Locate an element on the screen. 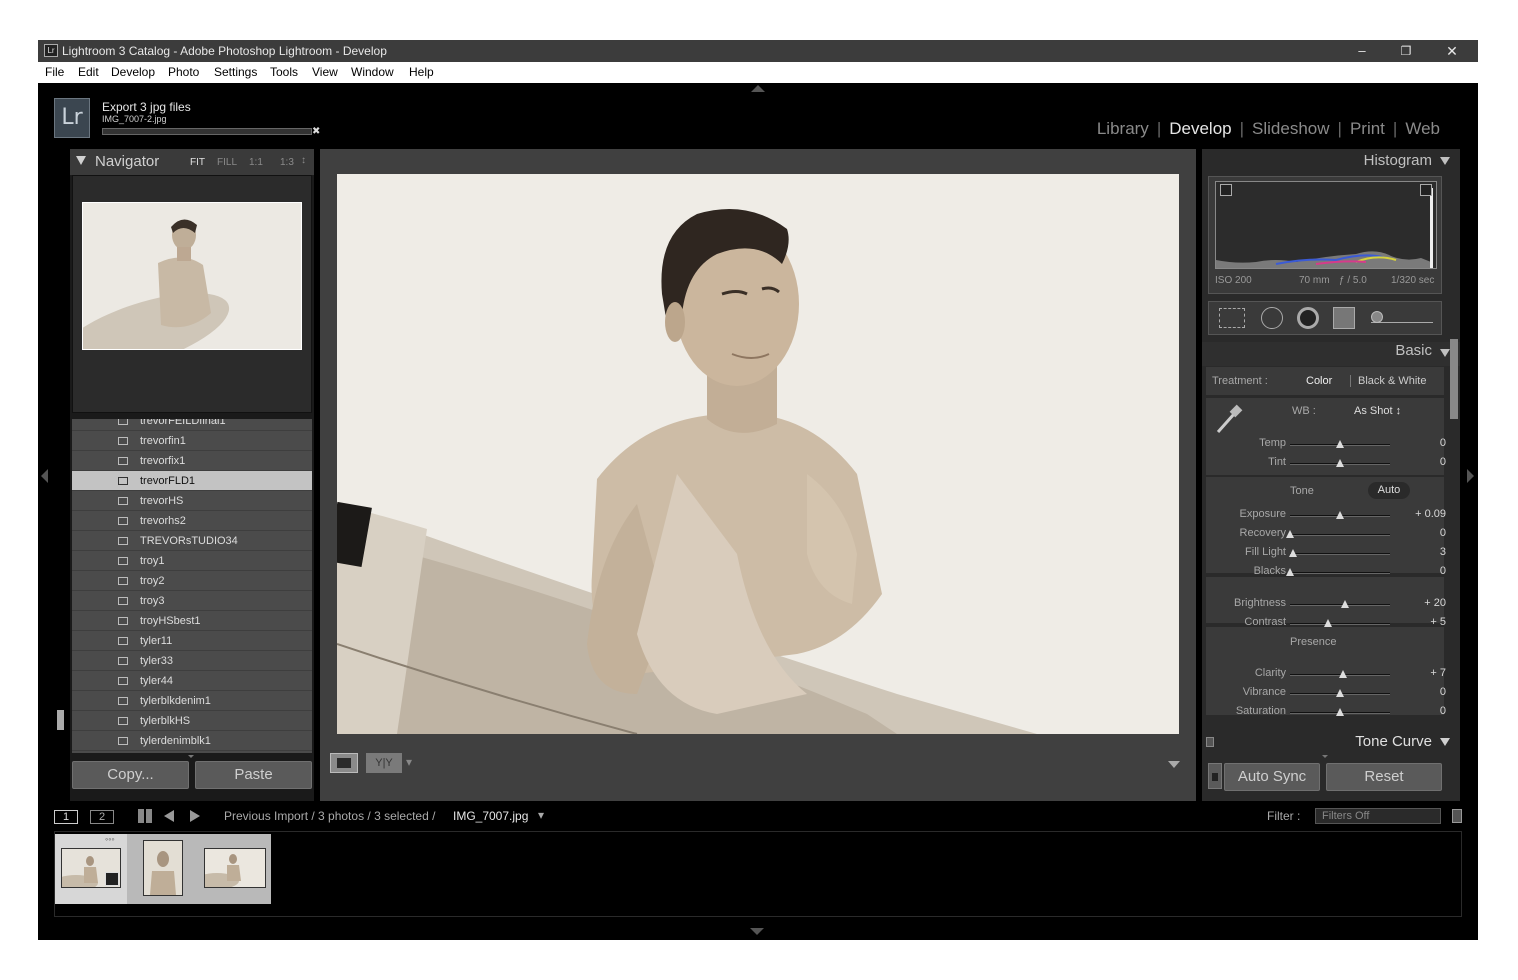 The width and height of the screenshot is (1518, 980). preset-item: tyler33 is located at coordinates (192, 661).